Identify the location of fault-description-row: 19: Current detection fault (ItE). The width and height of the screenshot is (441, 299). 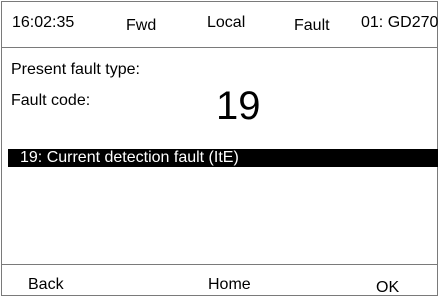
(223, 158).